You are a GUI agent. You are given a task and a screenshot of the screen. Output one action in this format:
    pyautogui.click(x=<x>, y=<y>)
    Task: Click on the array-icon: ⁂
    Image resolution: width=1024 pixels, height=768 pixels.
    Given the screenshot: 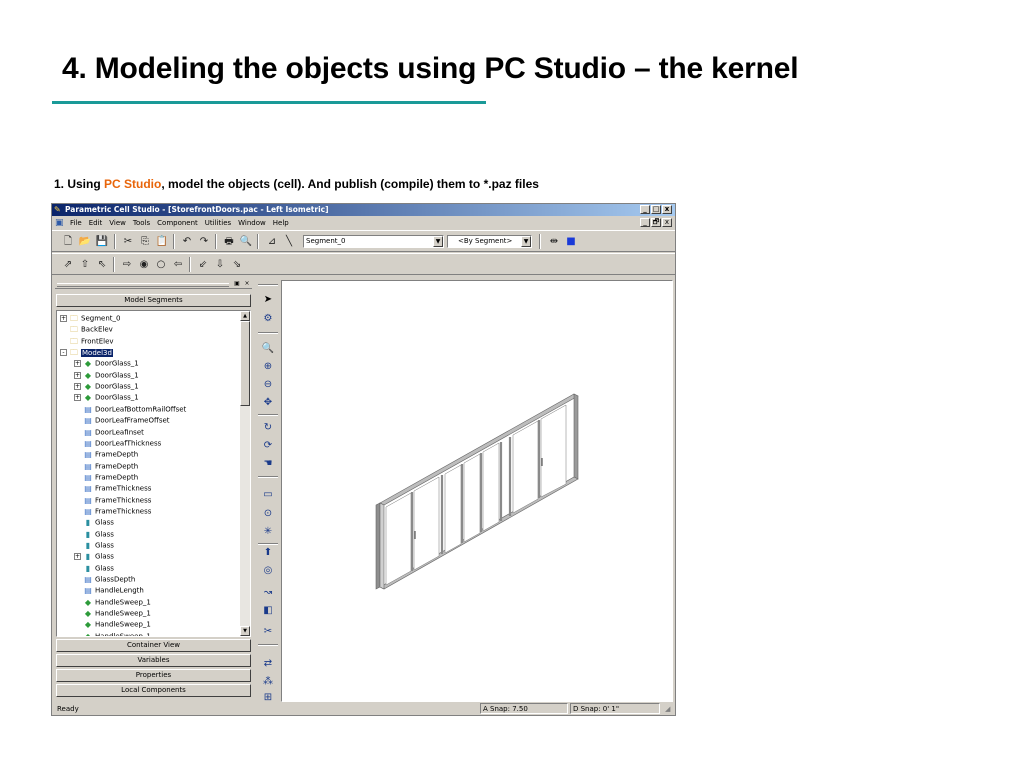 What is the action you would take?
    pyautogui.click(x=268, y=682)
    